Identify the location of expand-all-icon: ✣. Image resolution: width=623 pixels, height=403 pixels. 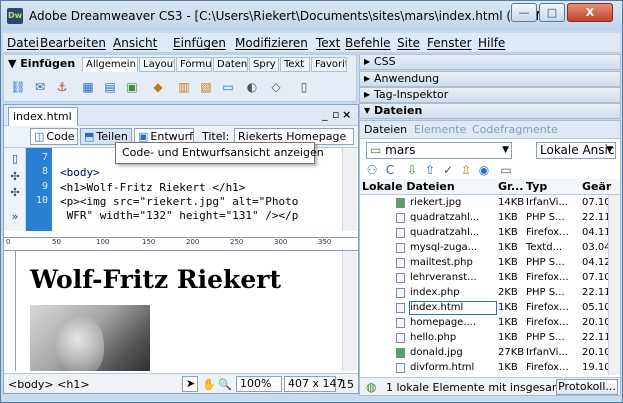
(15, 192).